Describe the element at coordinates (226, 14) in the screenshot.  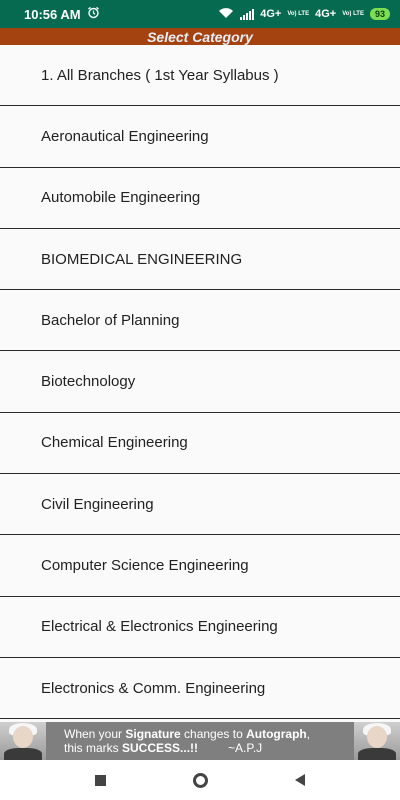
I see `wifi-icon` at that location.